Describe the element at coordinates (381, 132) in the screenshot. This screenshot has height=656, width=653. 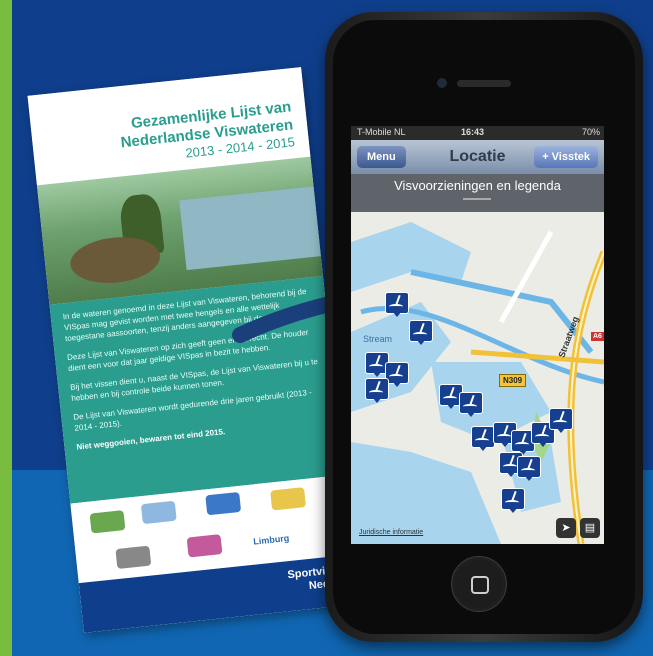
I see `carrier-label: T-Mobile NL` at that location.